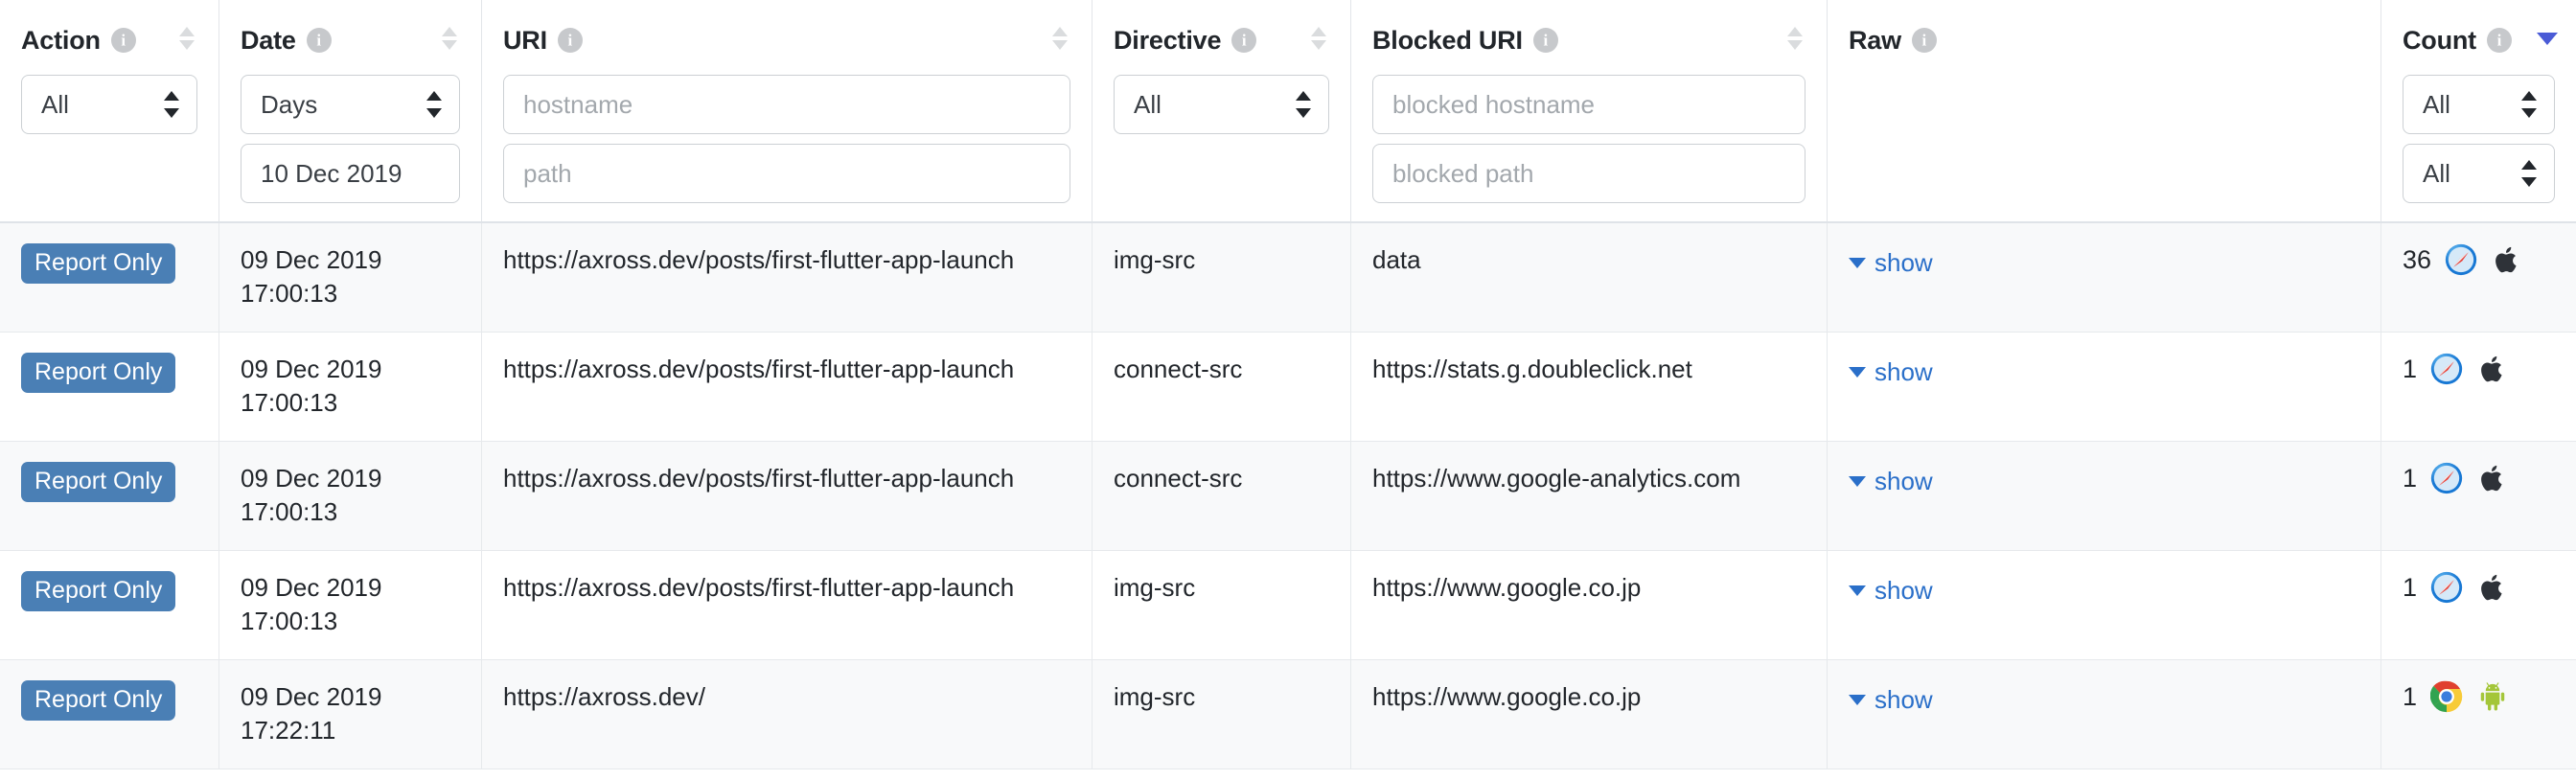 The image size is (2576, 780). Describe the element at coordinates (786, 174) in the screenshot. I see `uri-path-input: path` at that location.